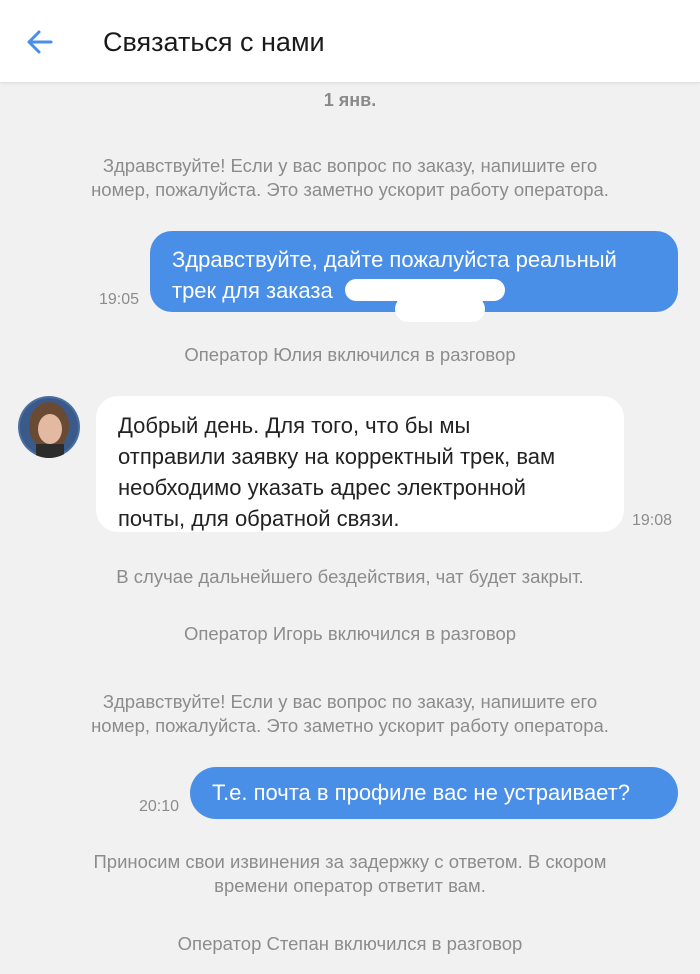 Image resolution: width=700 pixels, height=974 pixels. I want to click on outgoing-message: Т.е. почта в профиле вас не устраивает?, so click(434, 793).